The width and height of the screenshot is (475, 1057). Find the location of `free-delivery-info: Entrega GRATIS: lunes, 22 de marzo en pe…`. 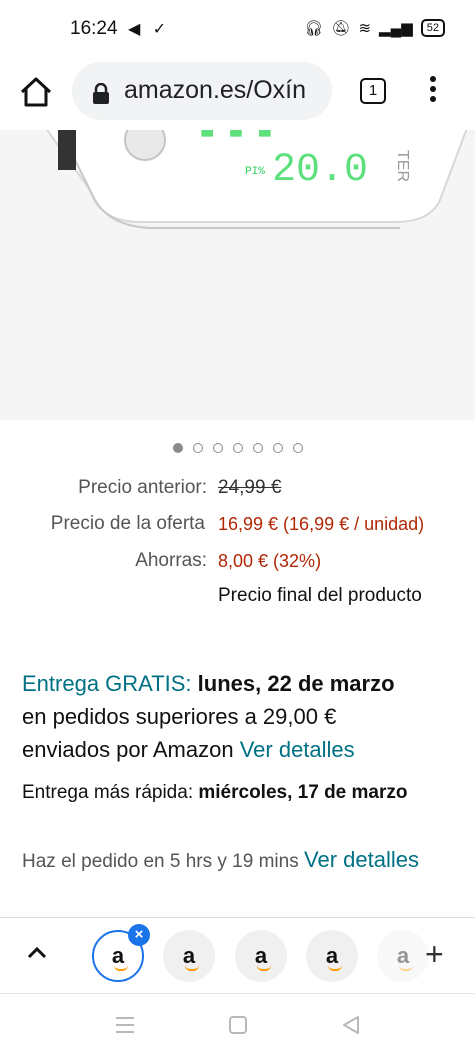

free-delivery-info: Entrega GRATIS: lunes, 22 de marzo en pe… is located at coordinates (242, 716).